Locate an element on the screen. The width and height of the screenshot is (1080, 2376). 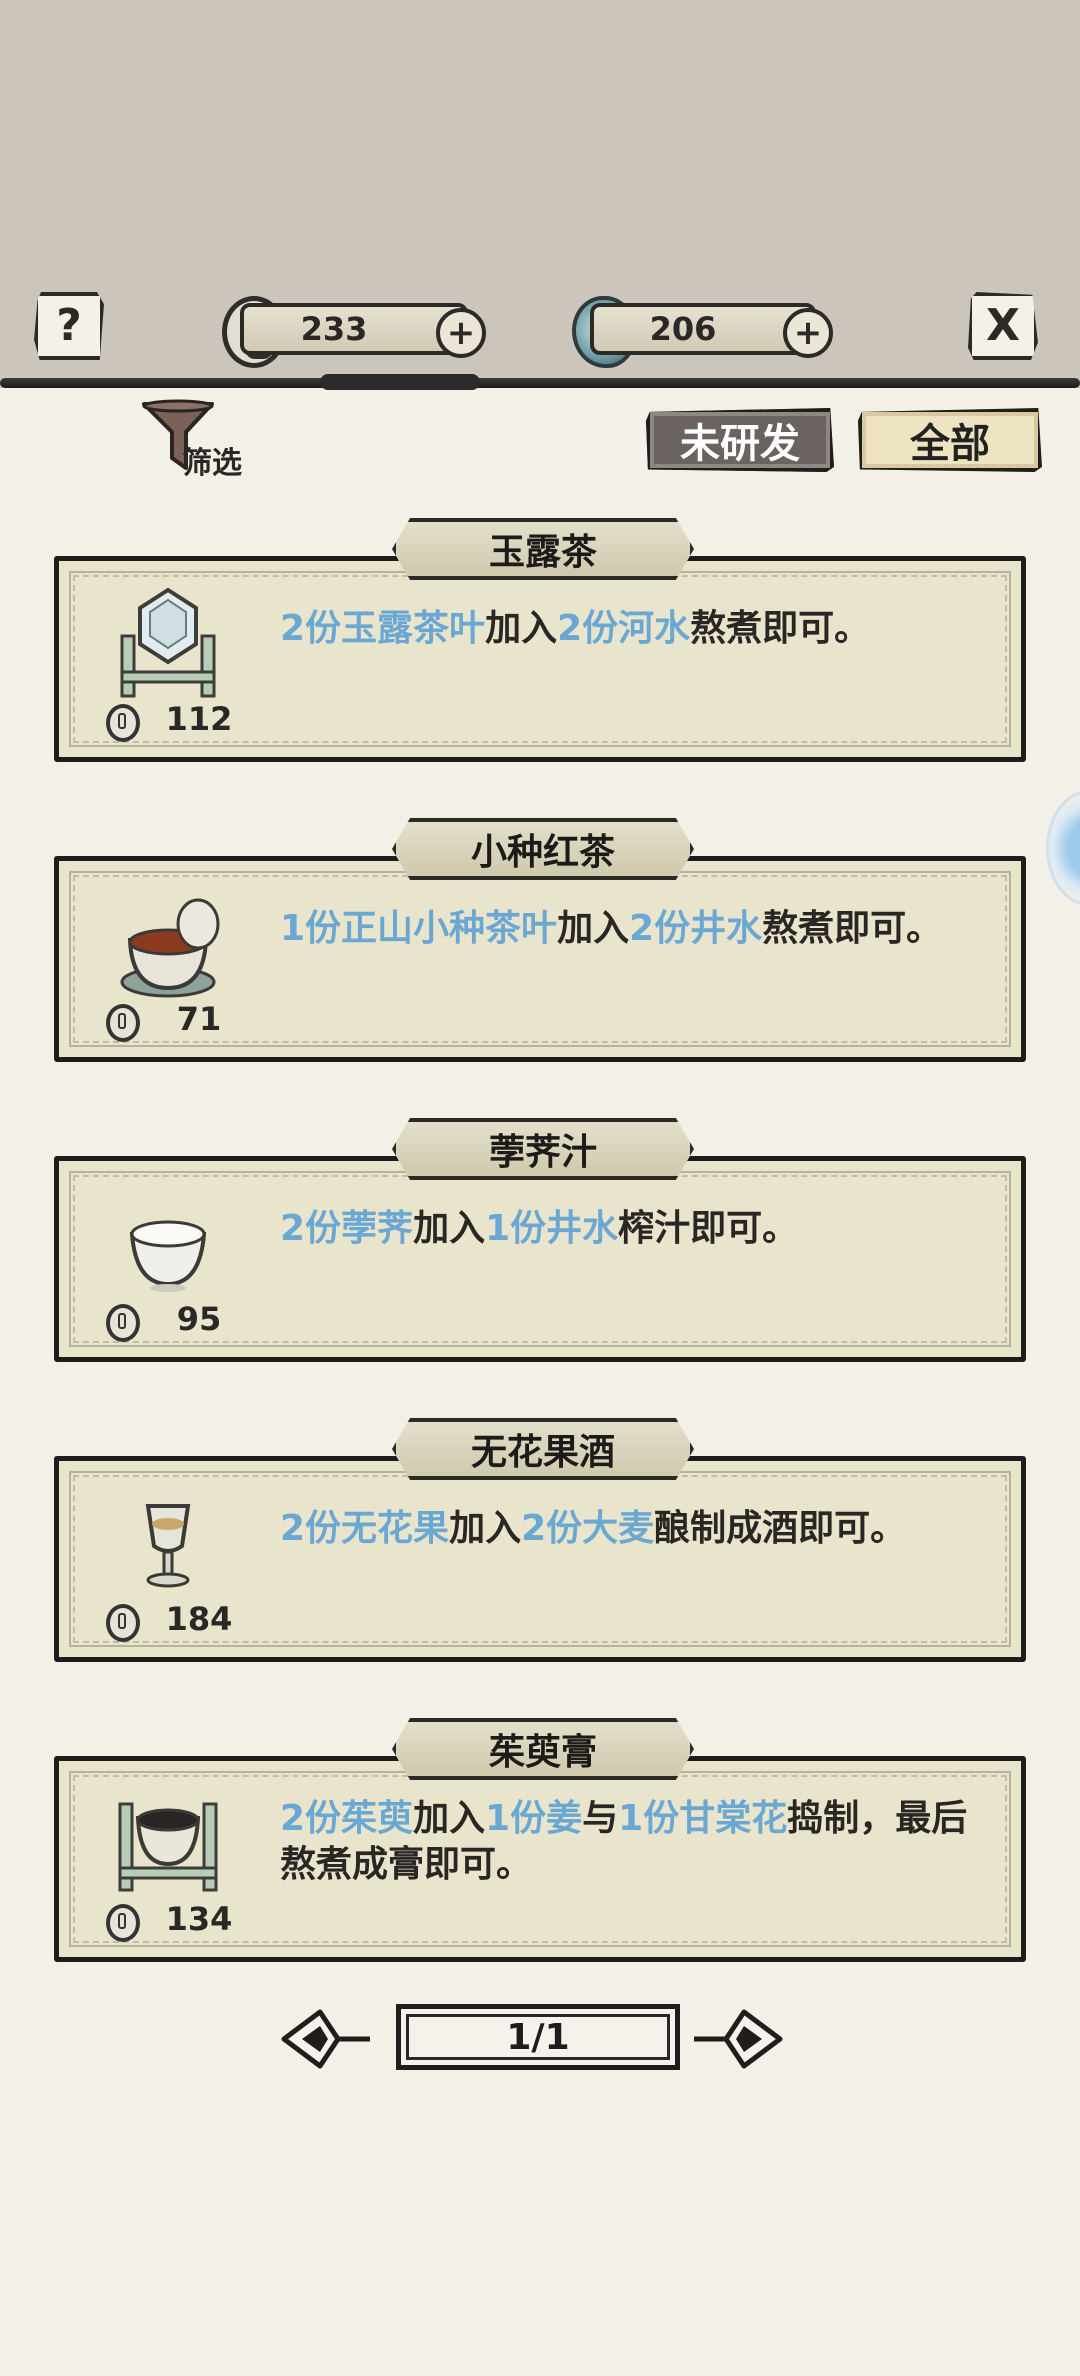
top-bar-divider is located at coordinates (540, 382).